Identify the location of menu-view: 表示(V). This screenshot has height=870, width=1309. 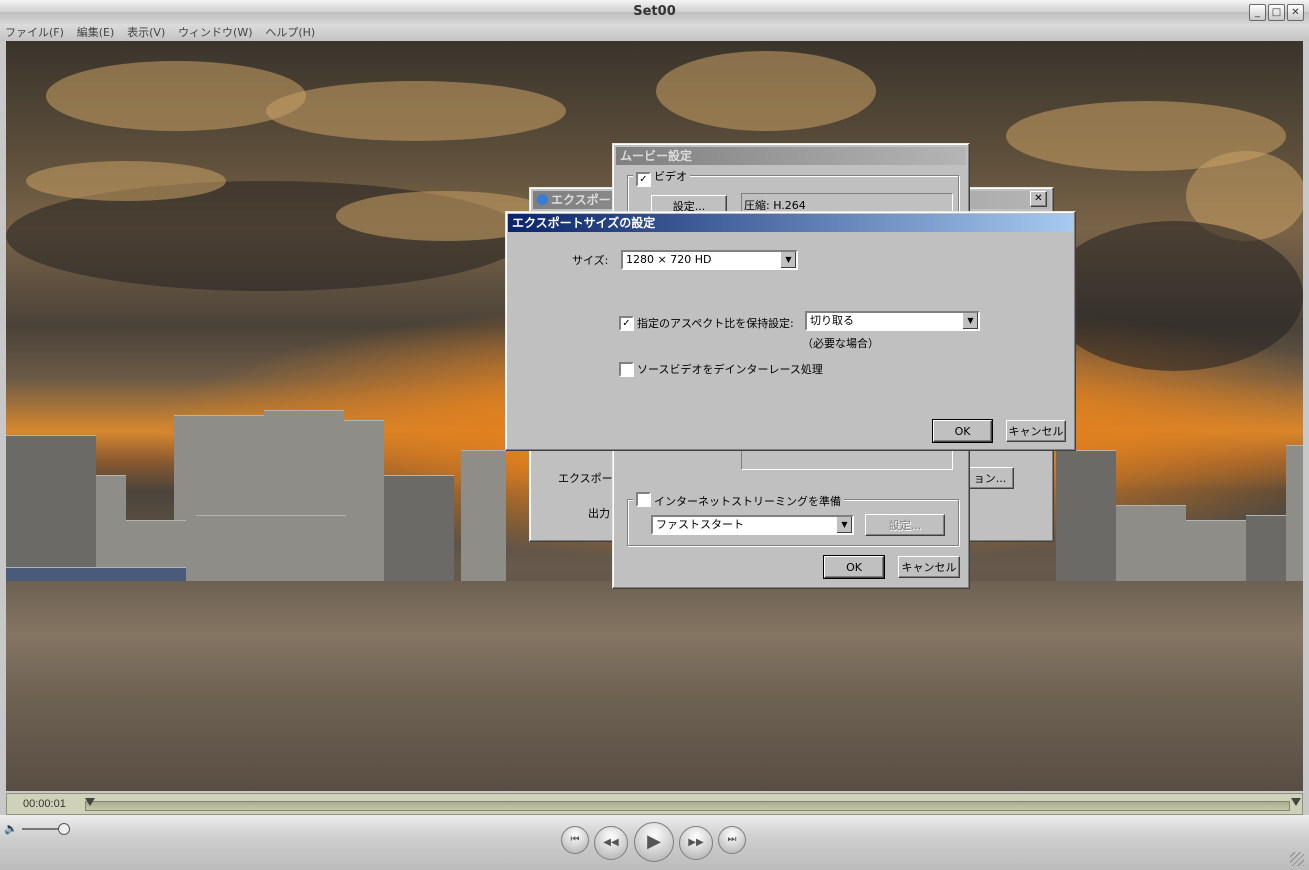
(146, 32).